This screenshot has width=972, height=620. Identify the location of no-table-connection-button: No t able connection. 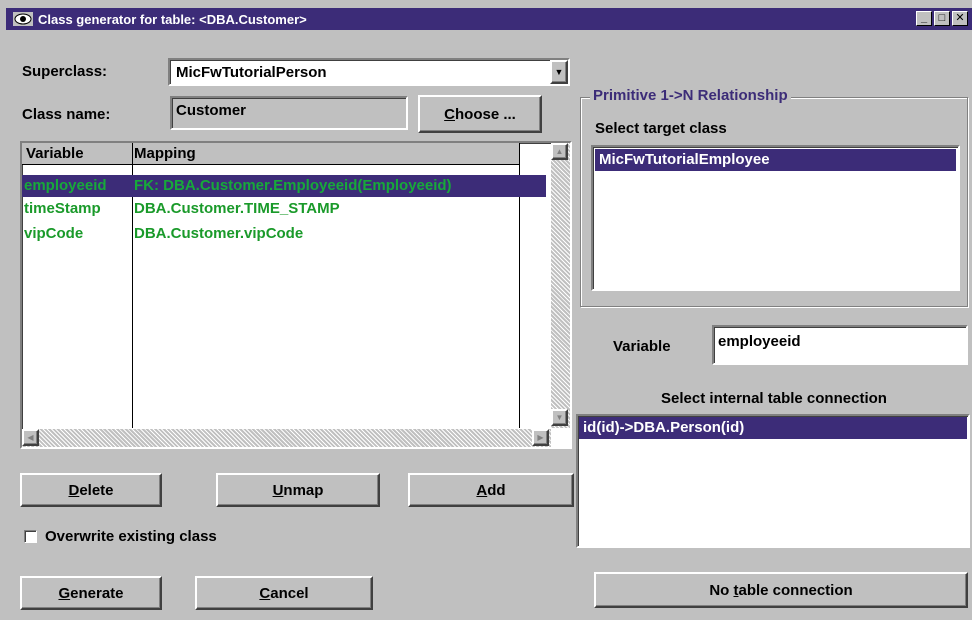
(781, 590).